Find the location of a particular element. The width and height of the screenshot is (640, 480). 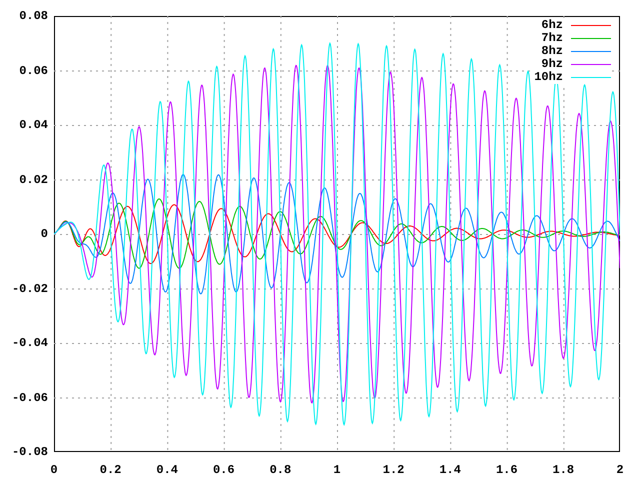

legend-label: 7hz is located at coordinates (552, 38).